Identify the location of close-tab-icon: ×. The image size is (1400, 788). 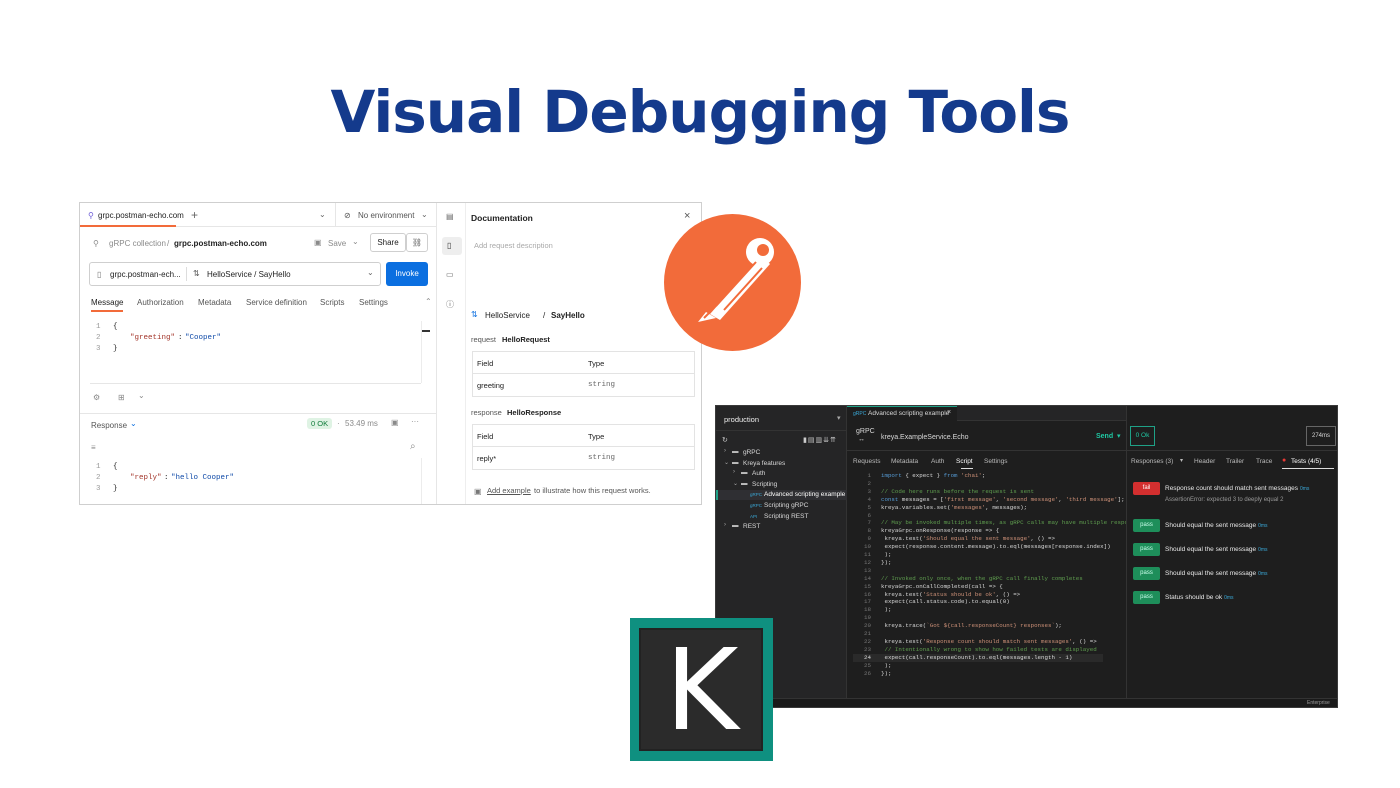
(949, 412).